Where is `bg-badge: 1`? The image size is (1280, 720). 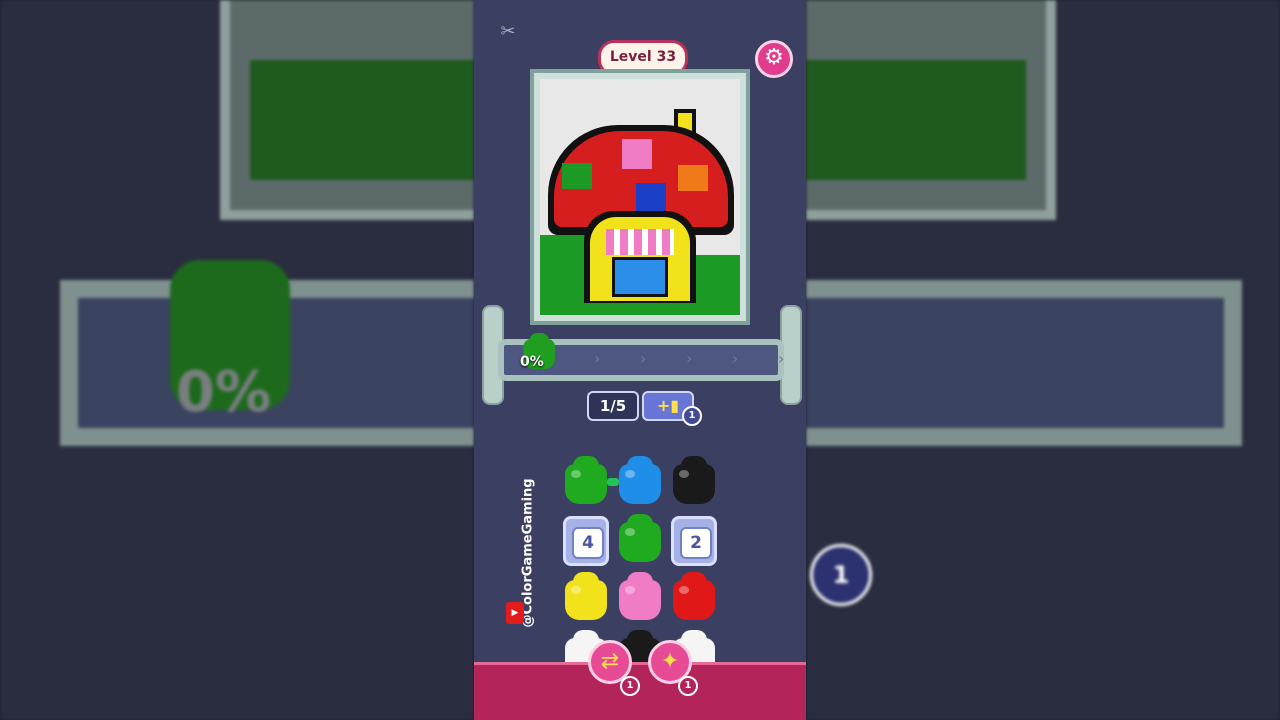
bg-badge: 1 is located at coordinates (841, 575).